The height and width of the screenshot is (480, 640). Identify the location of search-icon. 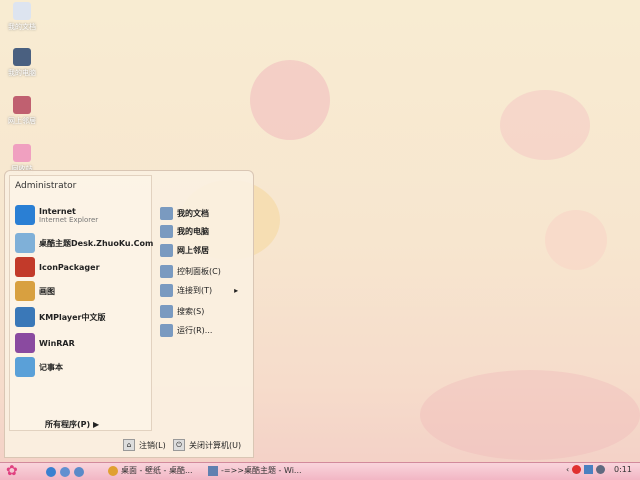
(166, 311).